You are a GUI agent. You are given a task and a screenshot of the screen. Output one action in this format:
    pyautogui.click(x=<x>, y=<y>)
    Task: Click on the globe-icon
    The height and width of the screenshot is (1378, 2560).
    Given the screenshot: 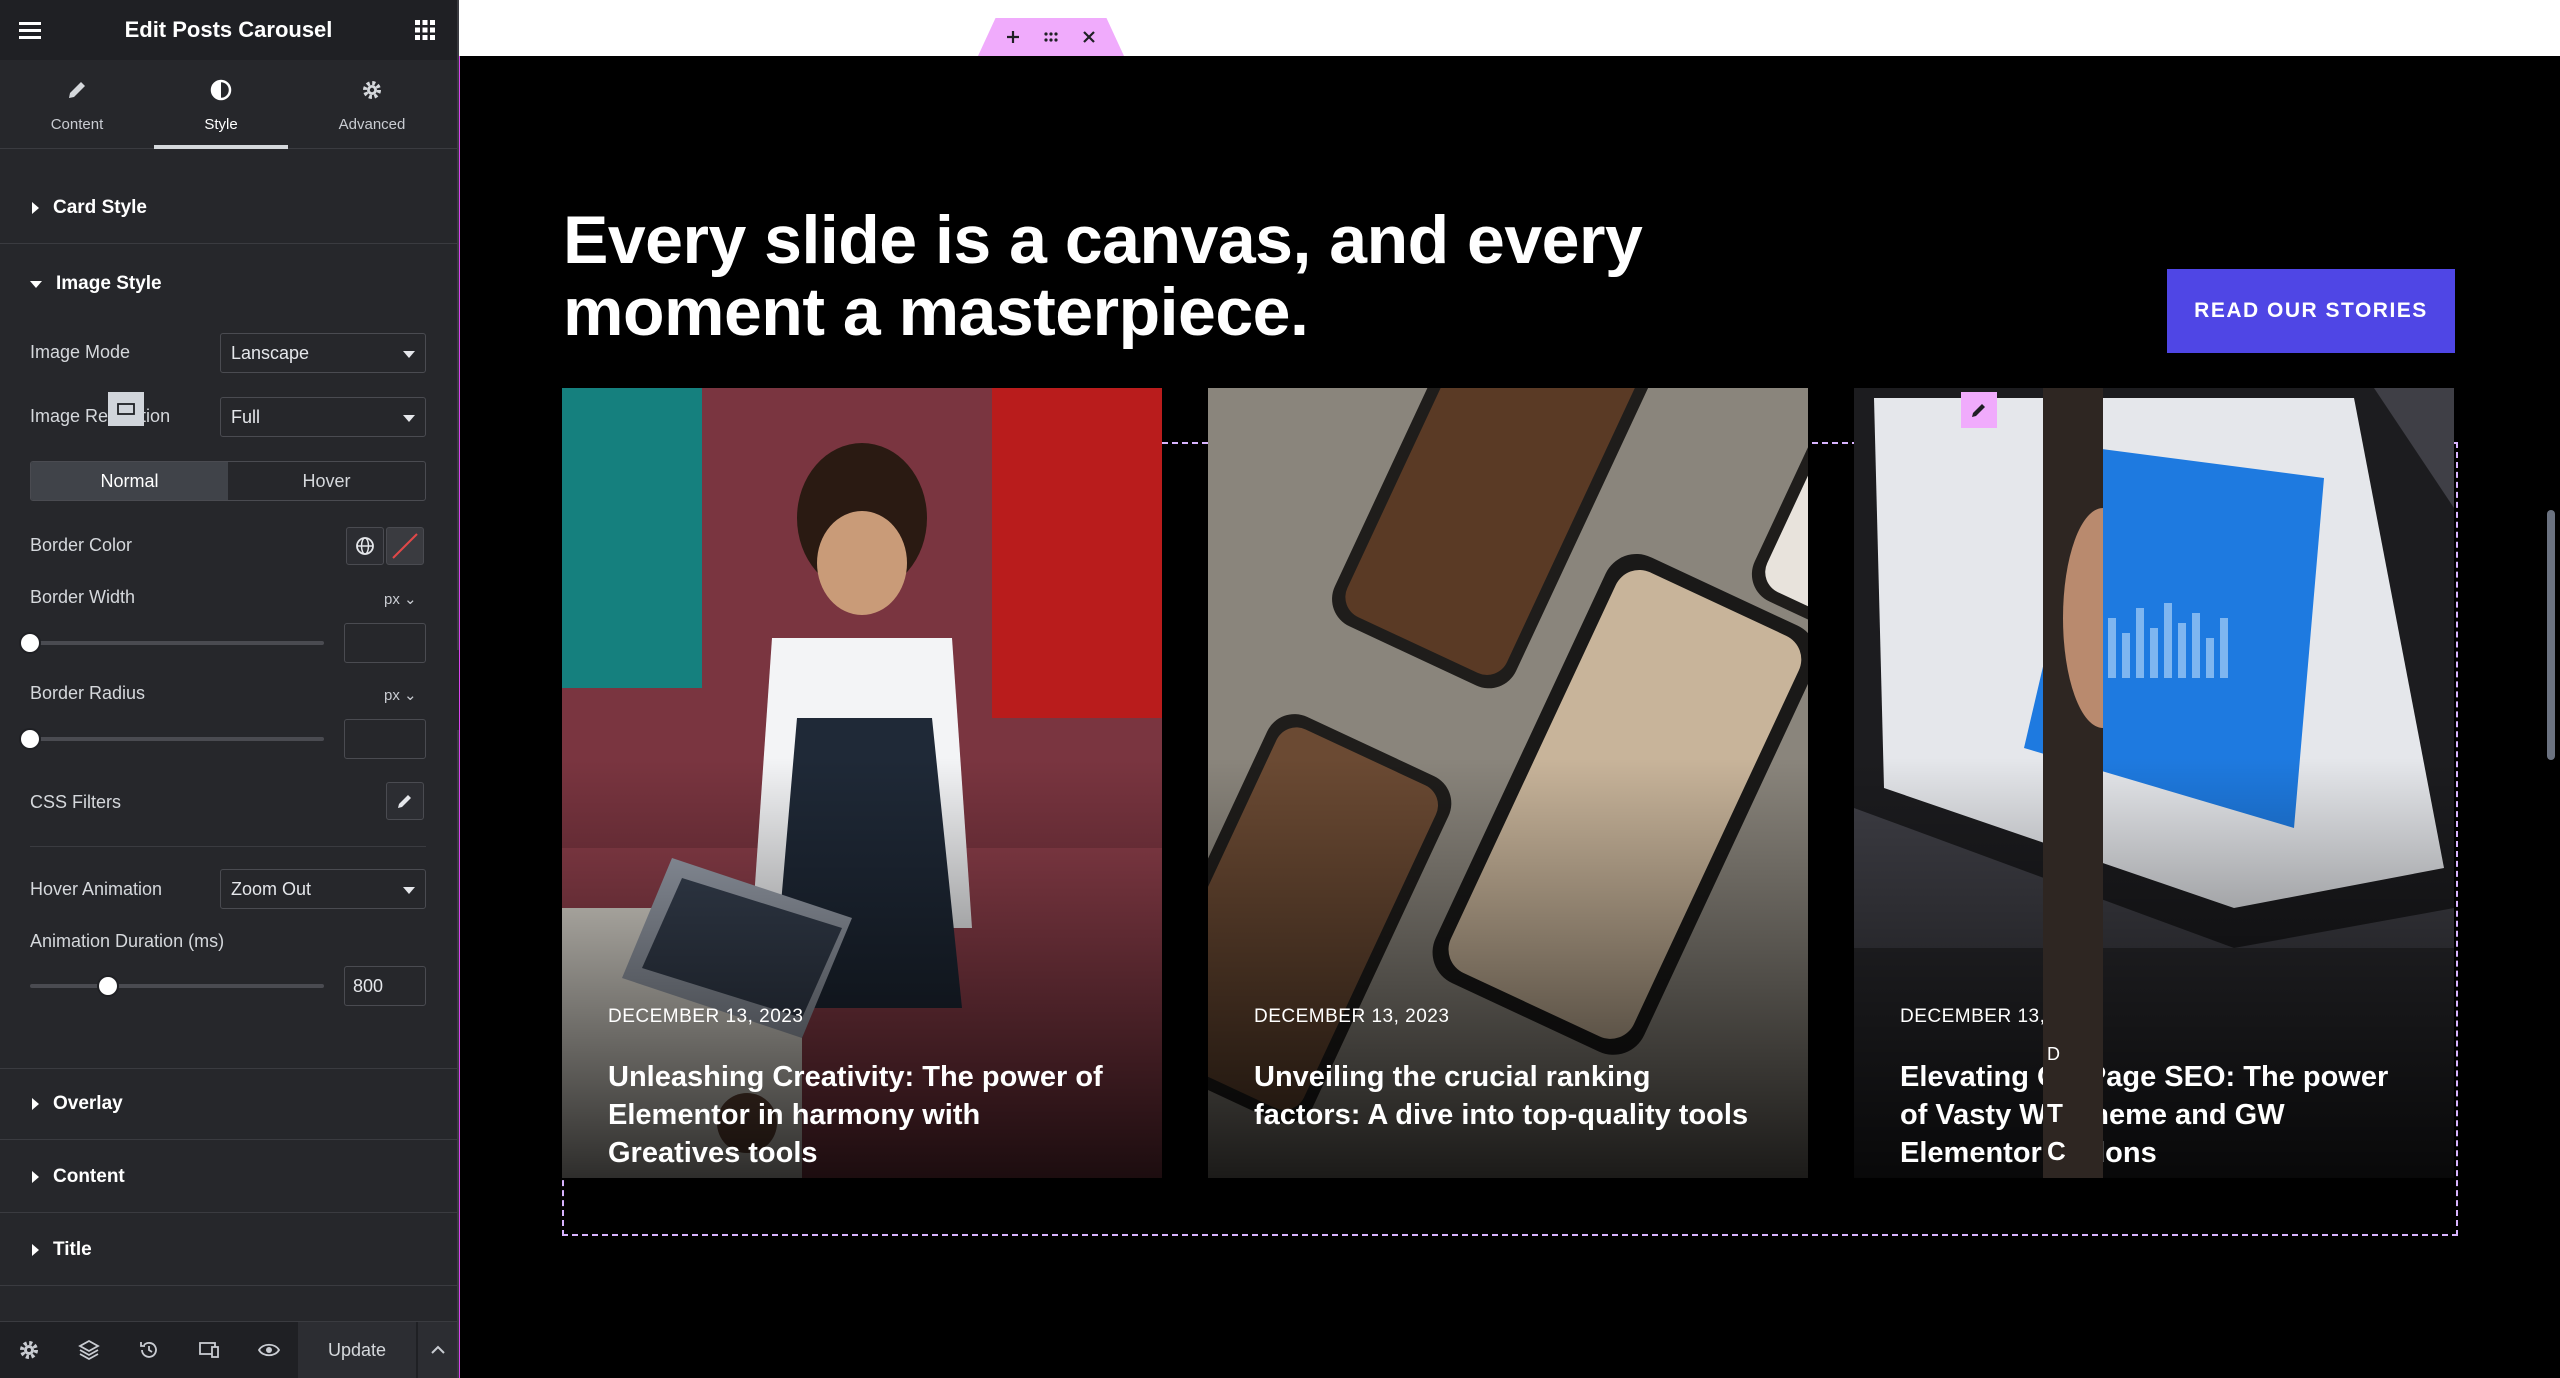 What is the action you would take?
    pyautogui.click(x=365, y=546)
    